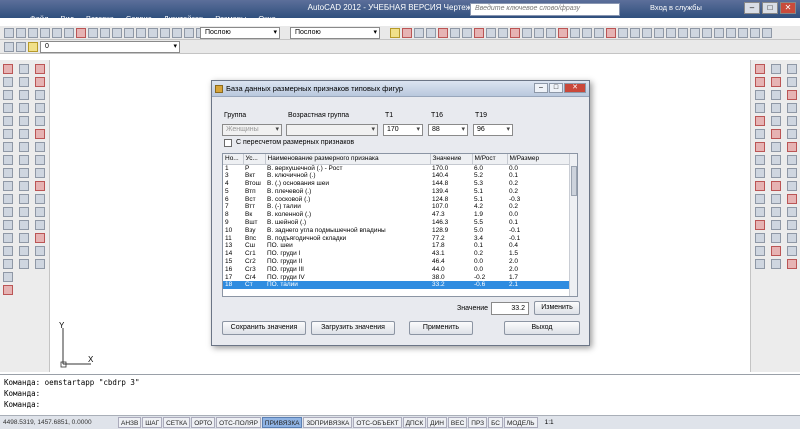 The image size is (800, 429). I want to click on rectangle-icon, so click(8, 121).